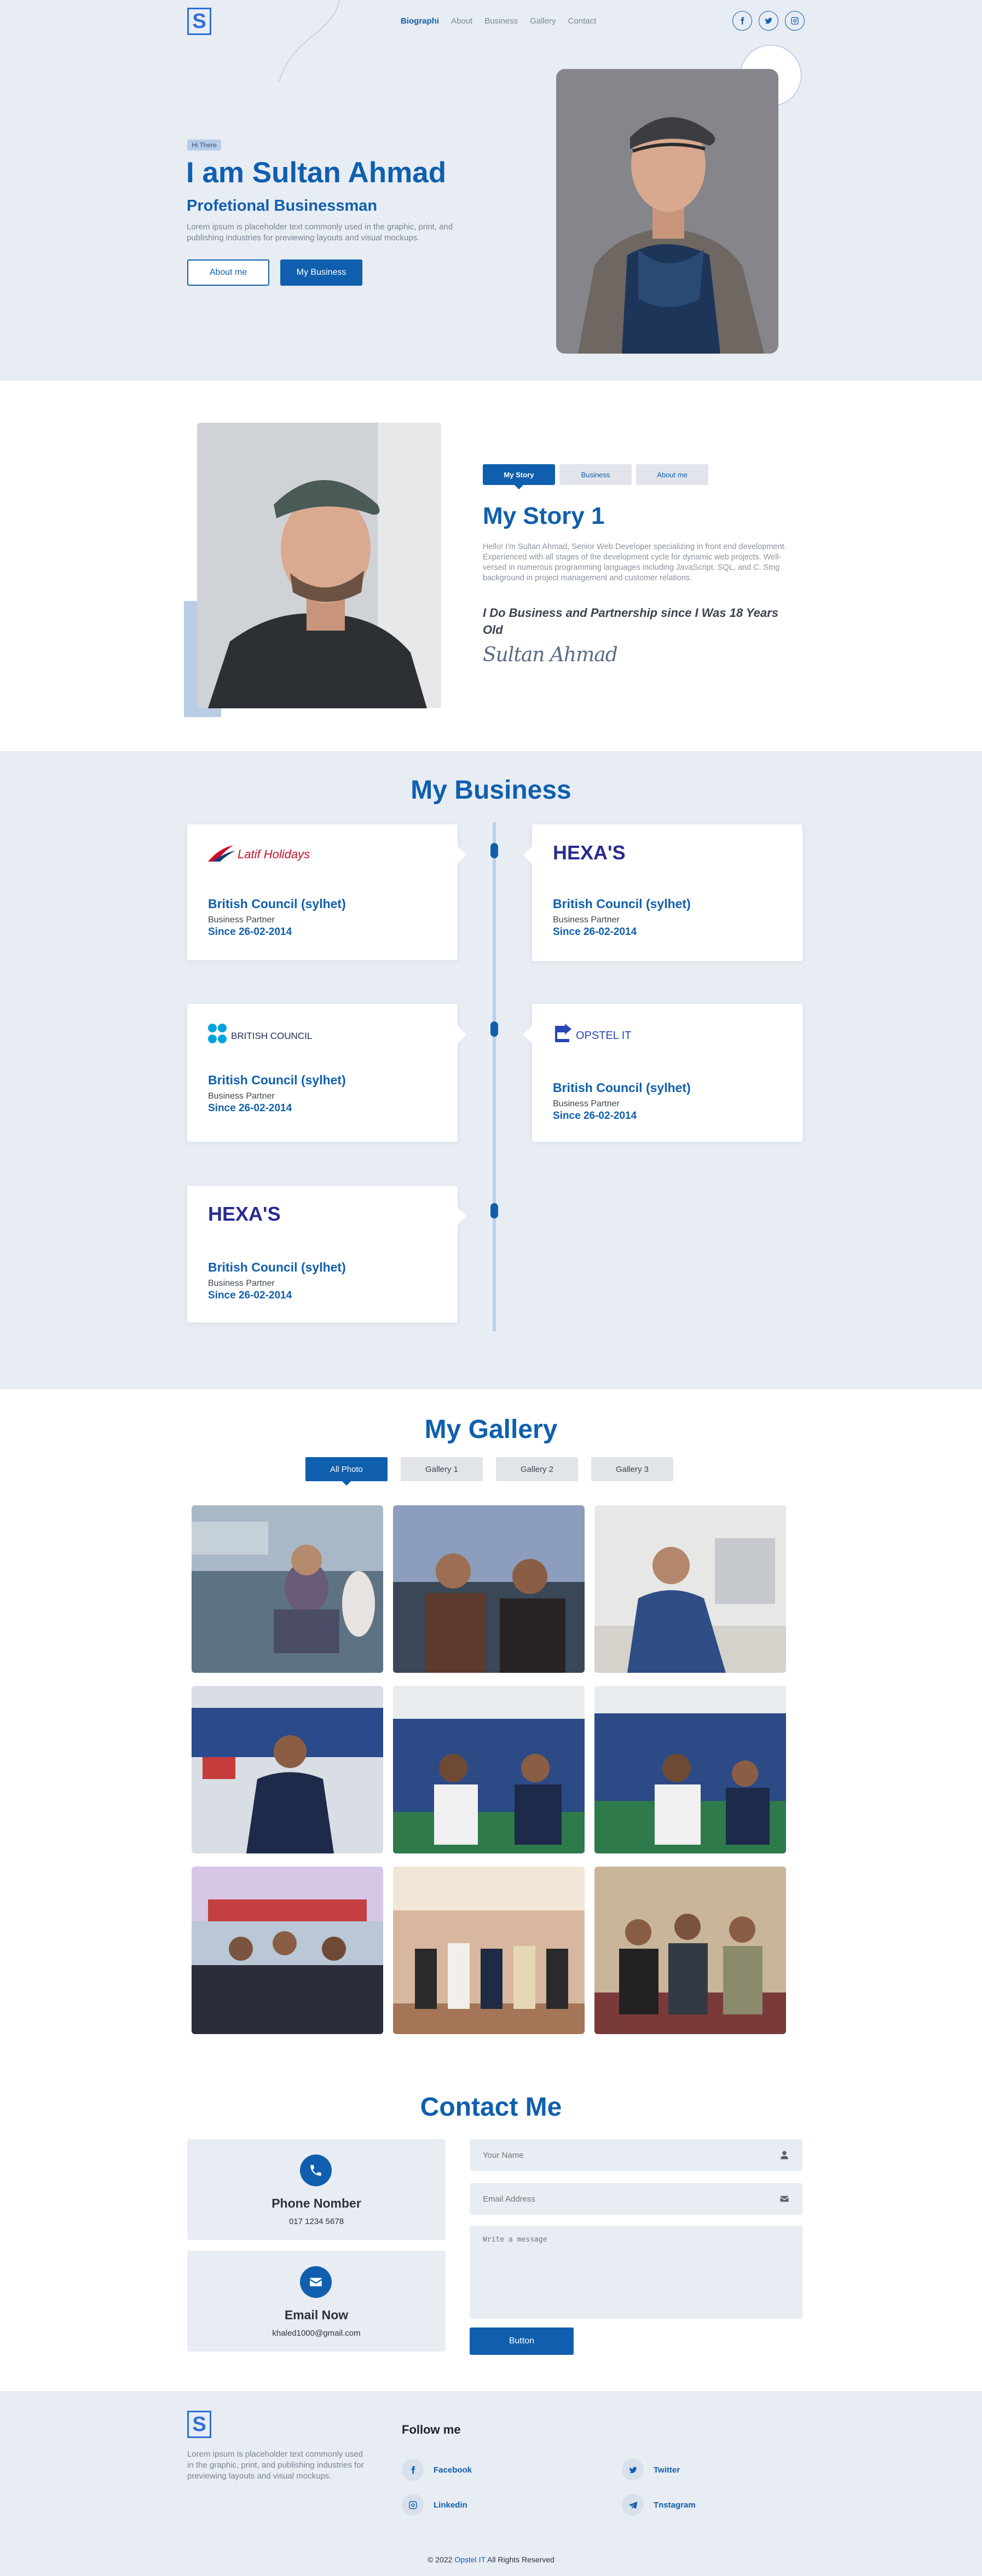 This screenshot has width=982, height=2576. I want to click on signature: Sultan Ahmad, so click(550, 655).